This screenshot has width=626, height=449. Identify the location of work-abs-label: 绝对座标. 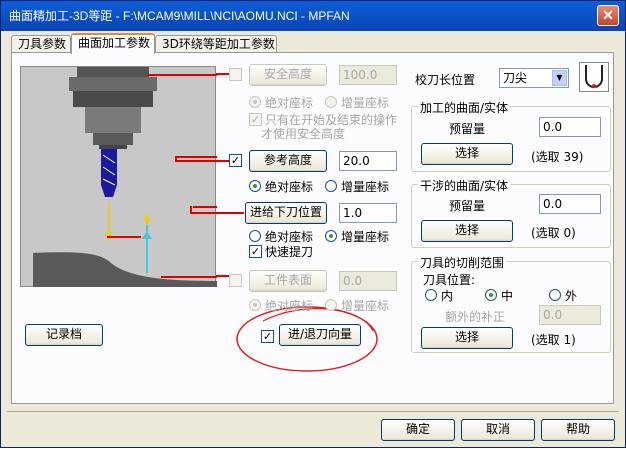
(289, 306).